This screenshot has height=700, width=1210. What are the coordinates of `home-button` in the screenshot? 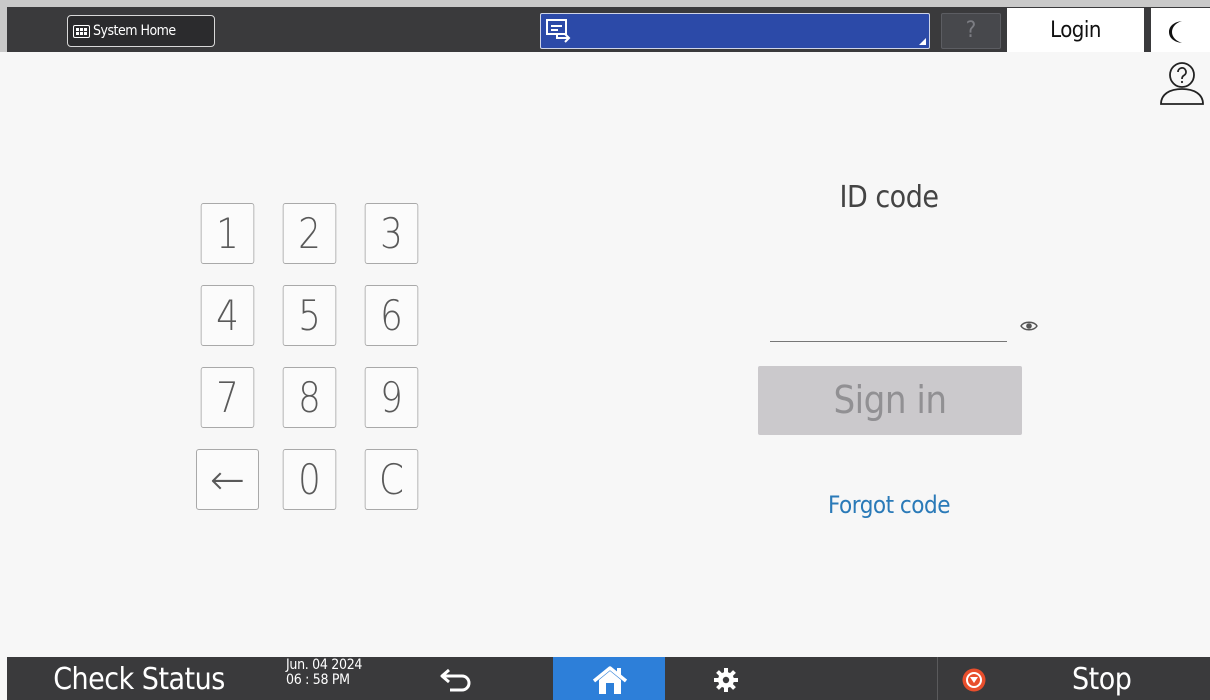 It's located at (609, 678).